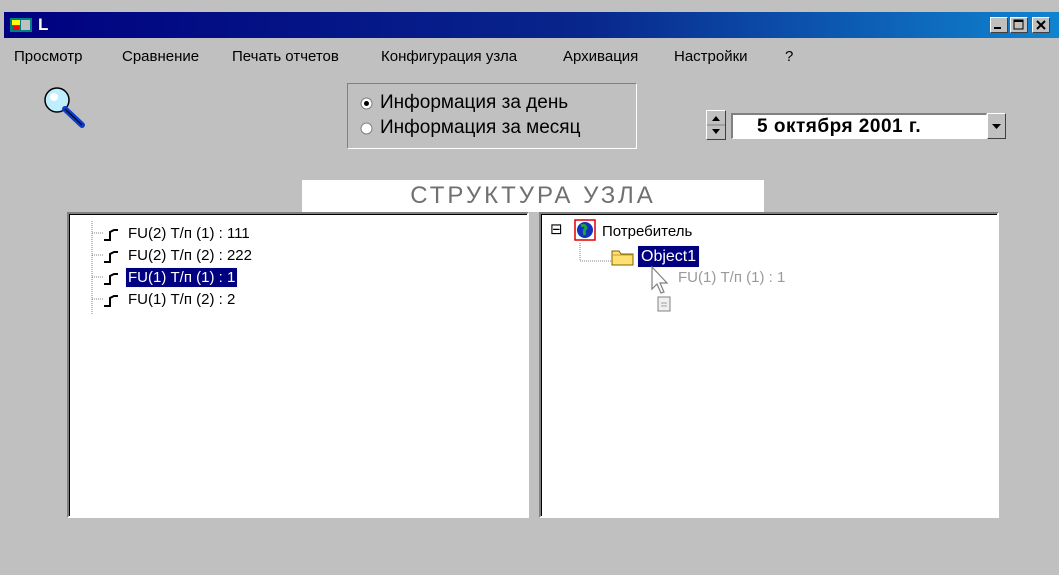 The width and height of the screenshot is (1059, 575). What do you see at coordinates (189, 233) in the screenshot?
I see `tree-item-label: FU(2) Т/п (1) : 111` at bounding box center [189, 233].